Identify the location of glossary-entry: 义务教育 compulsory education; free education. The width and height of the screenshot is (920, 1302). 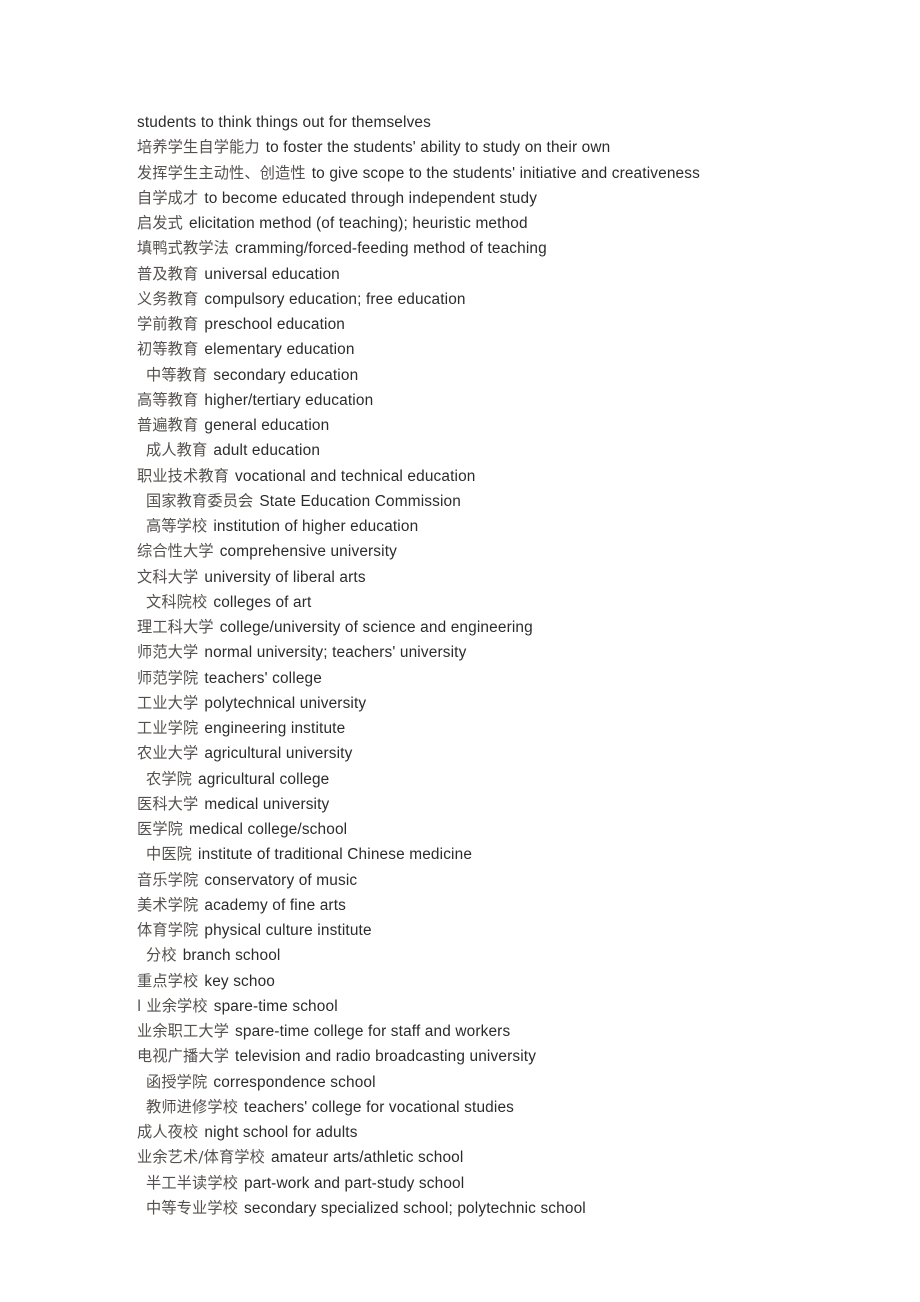
(518, 299).